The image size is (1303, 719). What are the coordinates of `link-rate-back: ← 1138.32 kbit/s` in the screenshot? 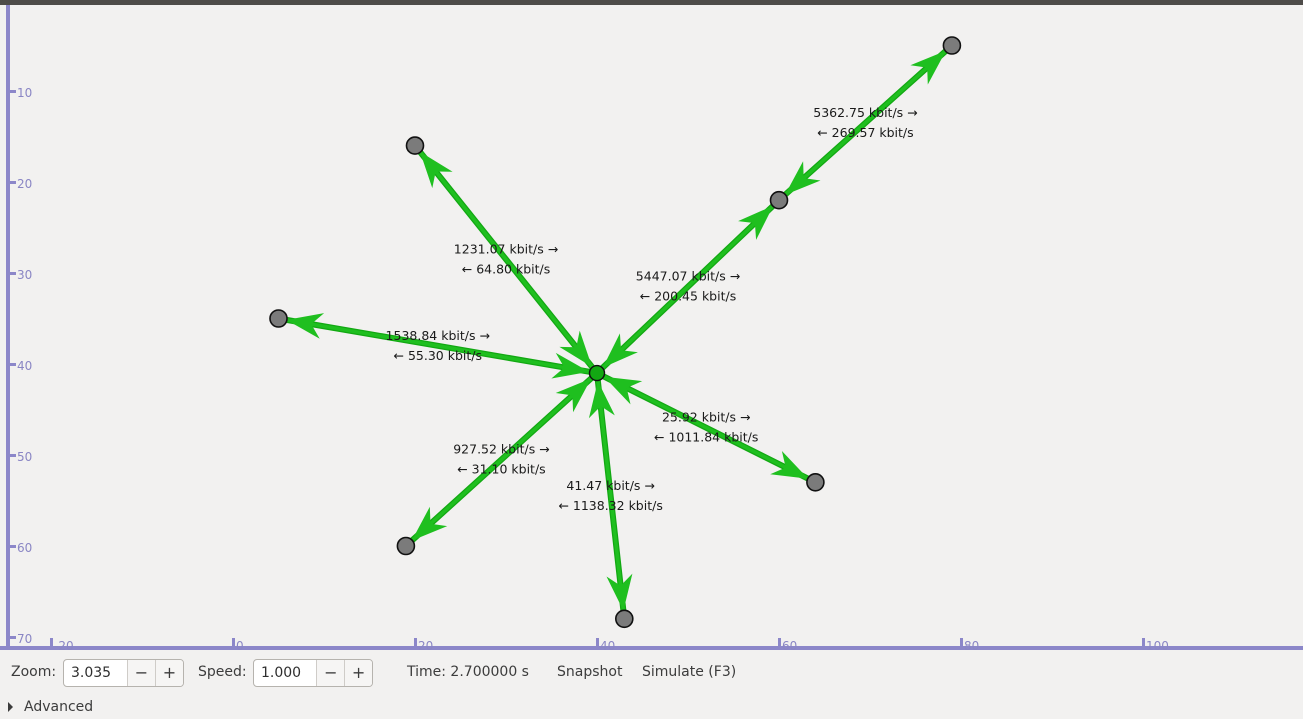 It's located at (610, 505).